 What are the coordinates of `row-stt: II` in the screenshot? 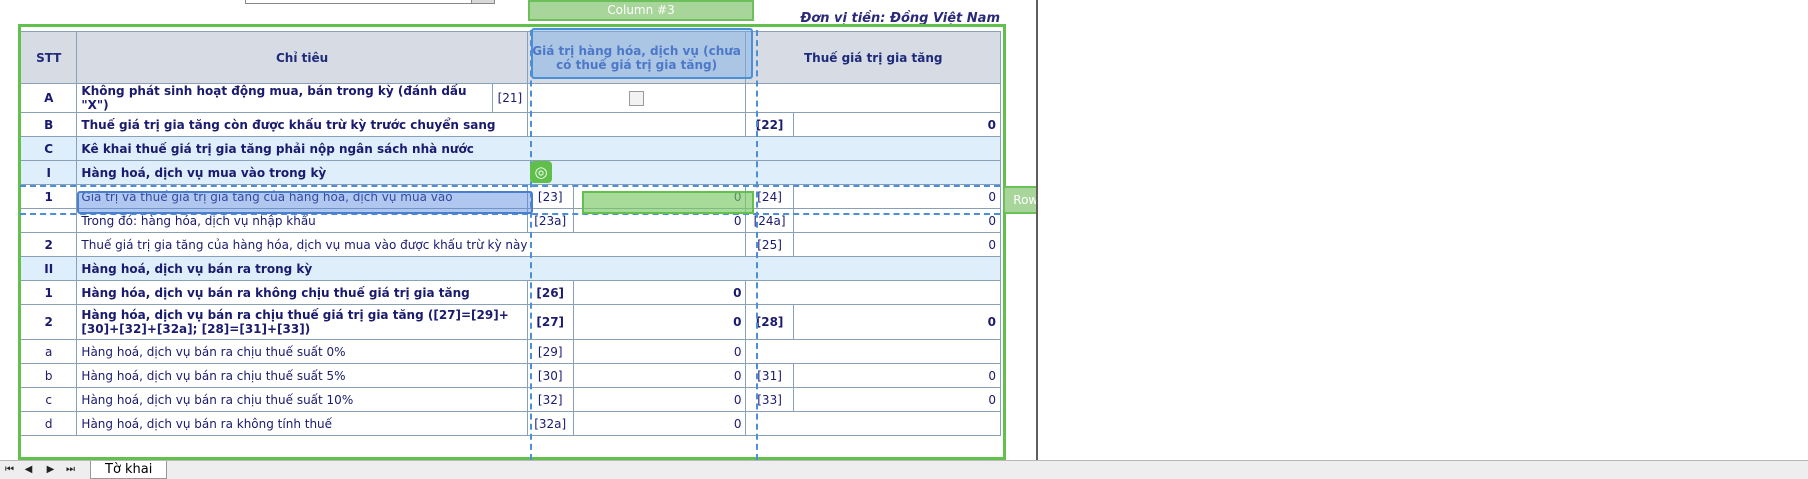 It's located at (48, 268).